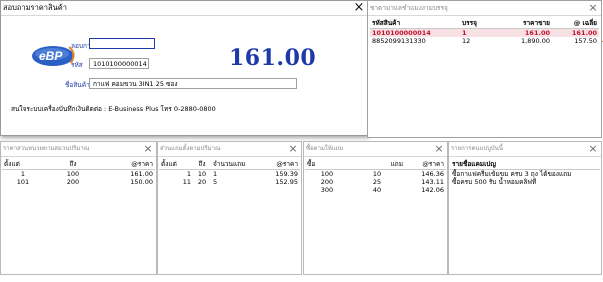 Image resolution: width=603 pixels, height=282 pixels. Describe the element at coordinates (325, 148) in the screenshot. I see `buy-free-panel-title: ซื้อตามให้แถม` at that location.